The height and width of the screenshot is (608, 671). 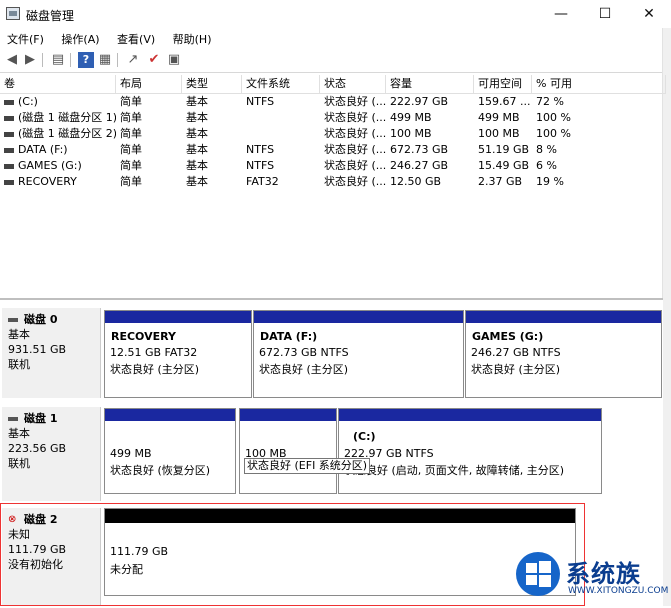 I want to click on checkmark-icon: ✔, so click(x=154, y=60).